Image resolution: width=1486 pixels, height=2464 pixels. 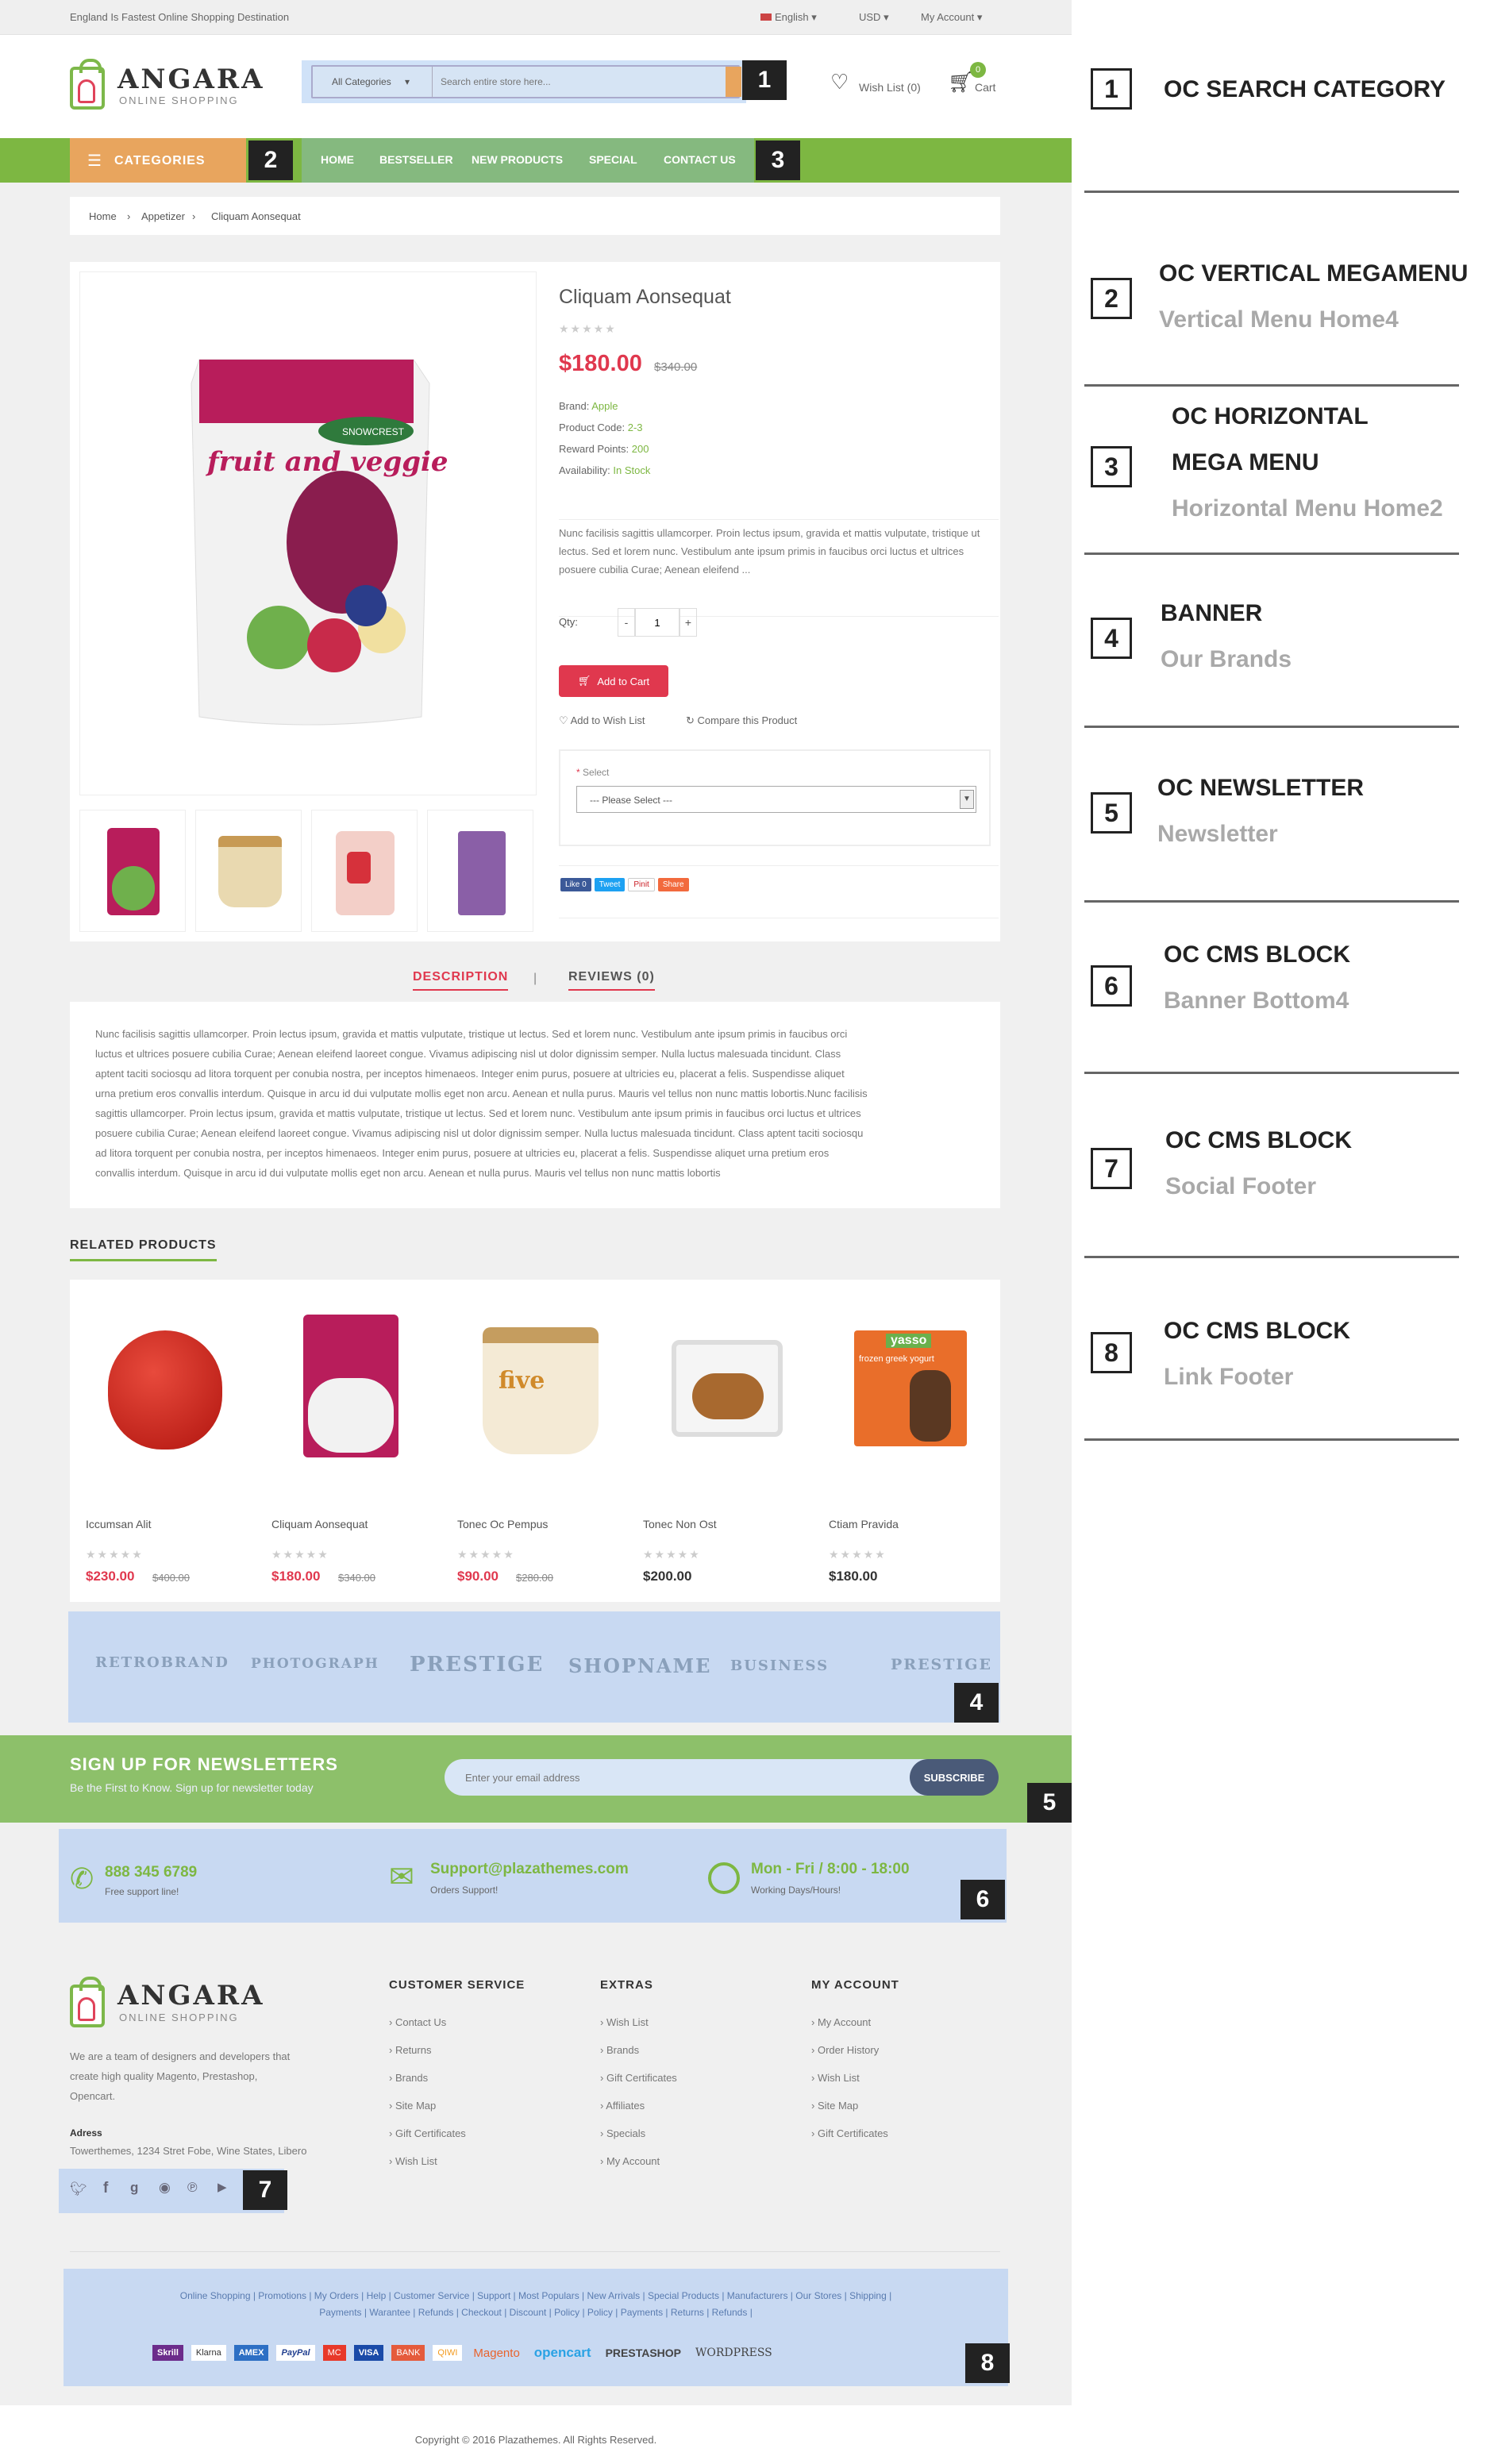 I want to click on related-stars-1: ★★★★★, so click(x=115, y=1554).